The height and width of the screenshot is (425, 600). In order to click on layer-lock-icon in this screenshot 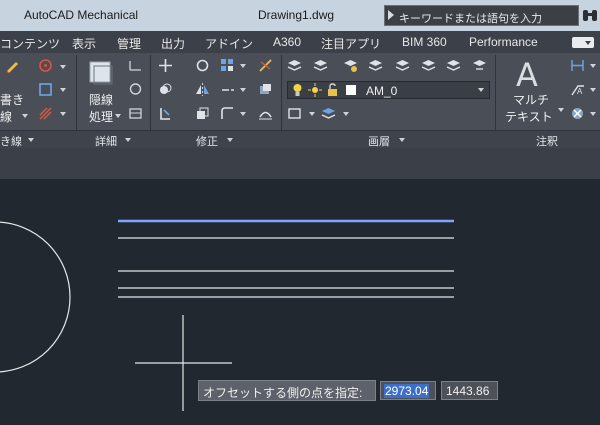, I will do `click(428, 65)`.